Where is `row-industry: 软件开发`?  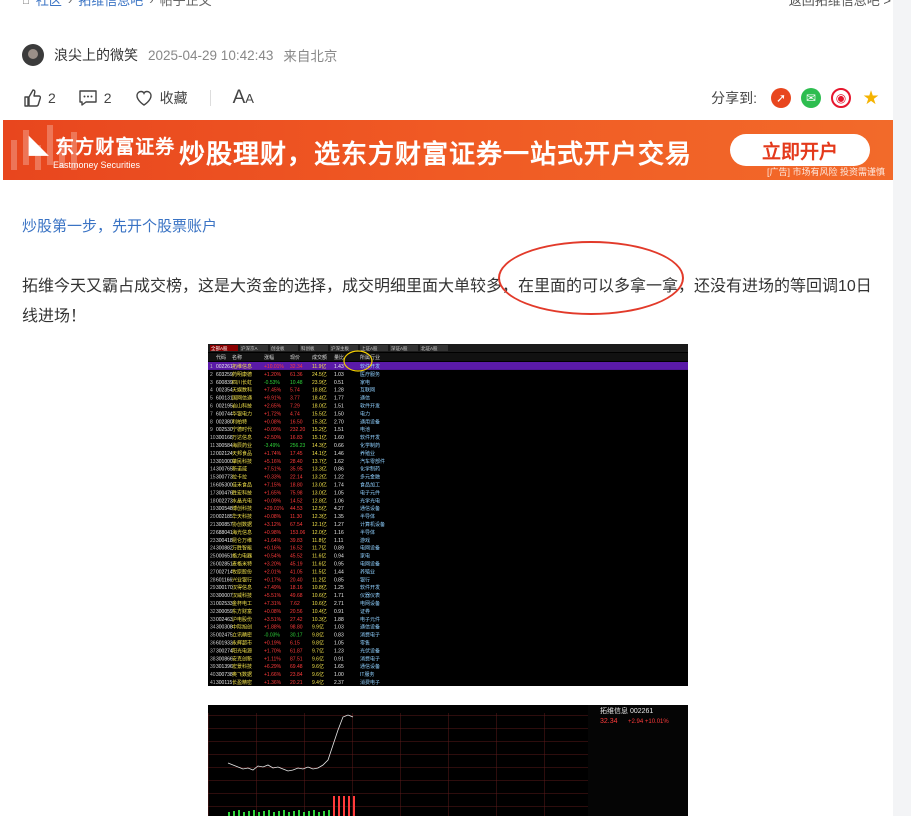 row-industry: 软件开发 is located at coordinates (370, 437).